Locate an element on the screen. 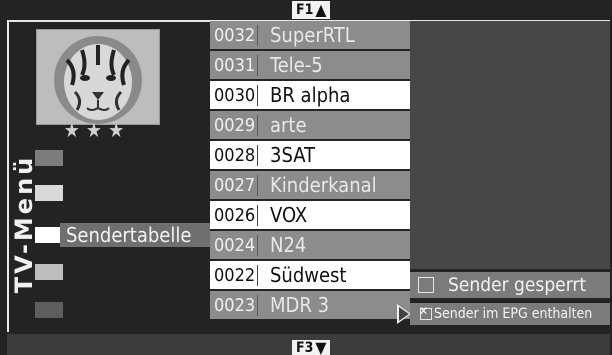 This screenshot has width=612, height=355. channel-row: 0030 BR alpha is located at coordinates (310, 95).